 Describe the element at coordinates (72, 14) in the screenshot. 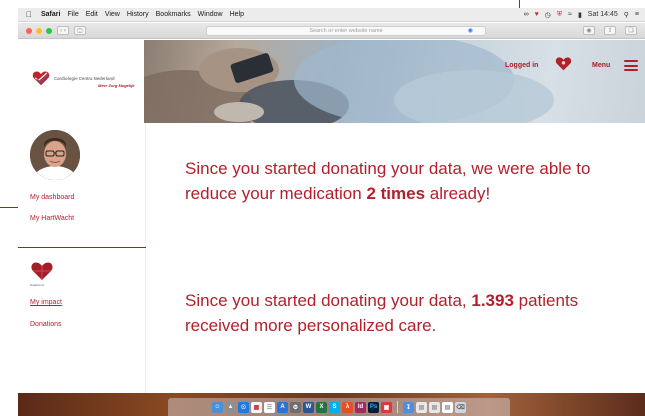

I see `menu-file: File` at that location.